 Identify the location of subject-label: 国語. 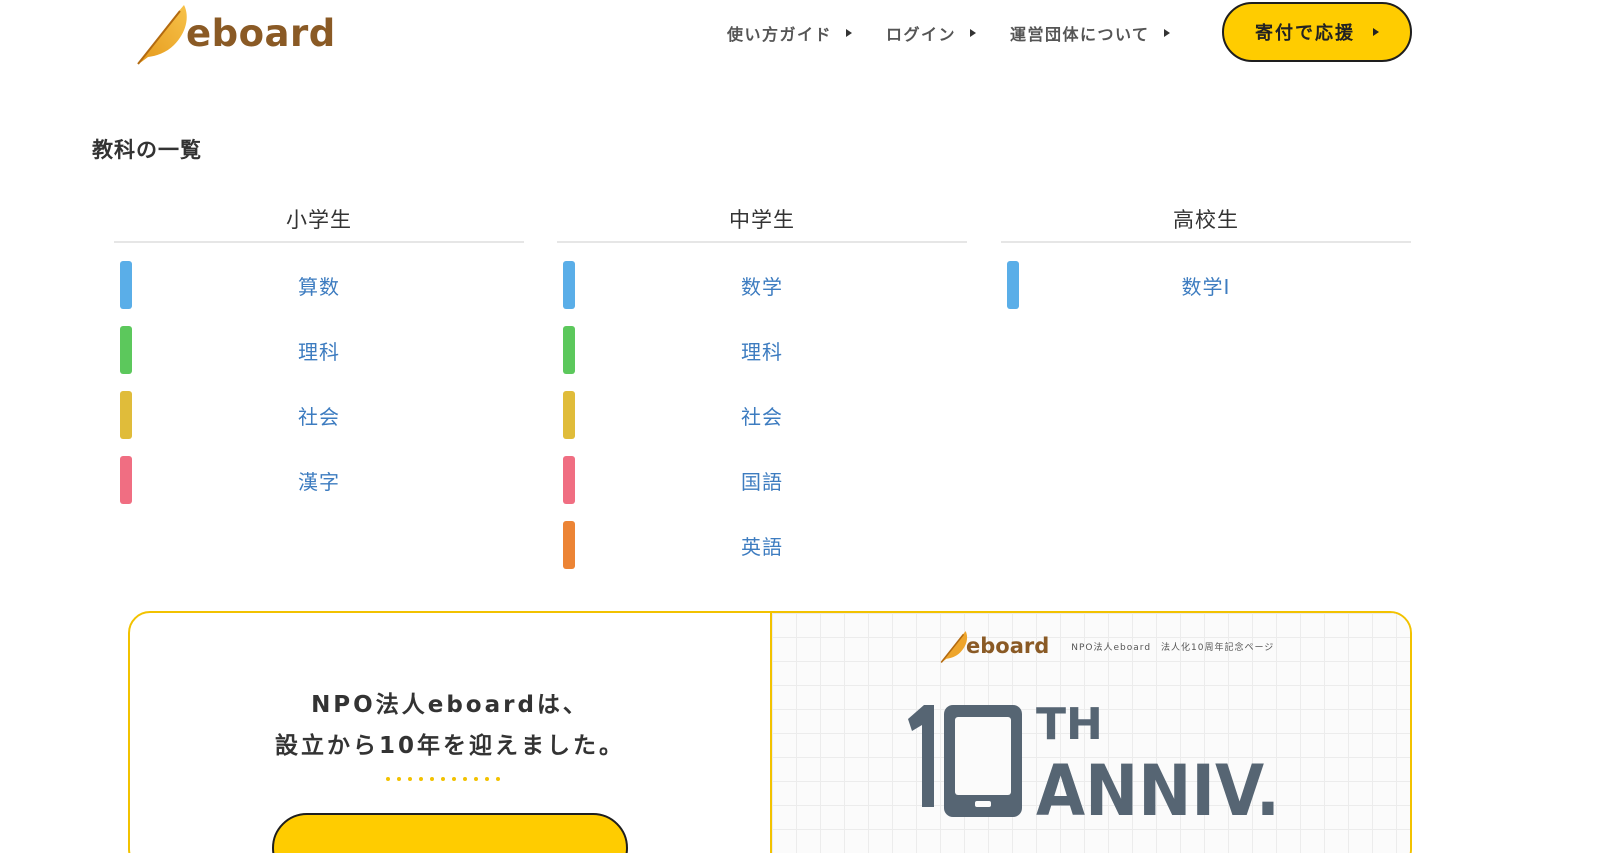
(762, 481).